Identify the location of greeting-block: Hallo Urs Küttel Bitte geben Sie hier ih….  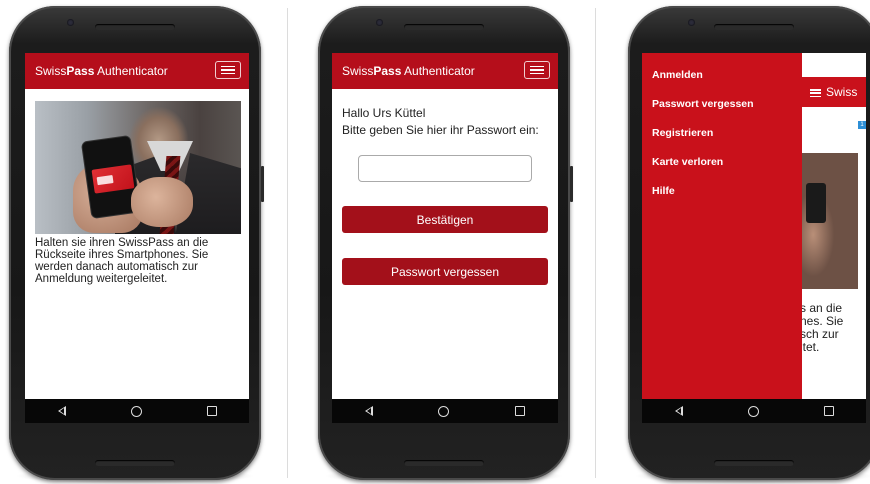
(440, 122).